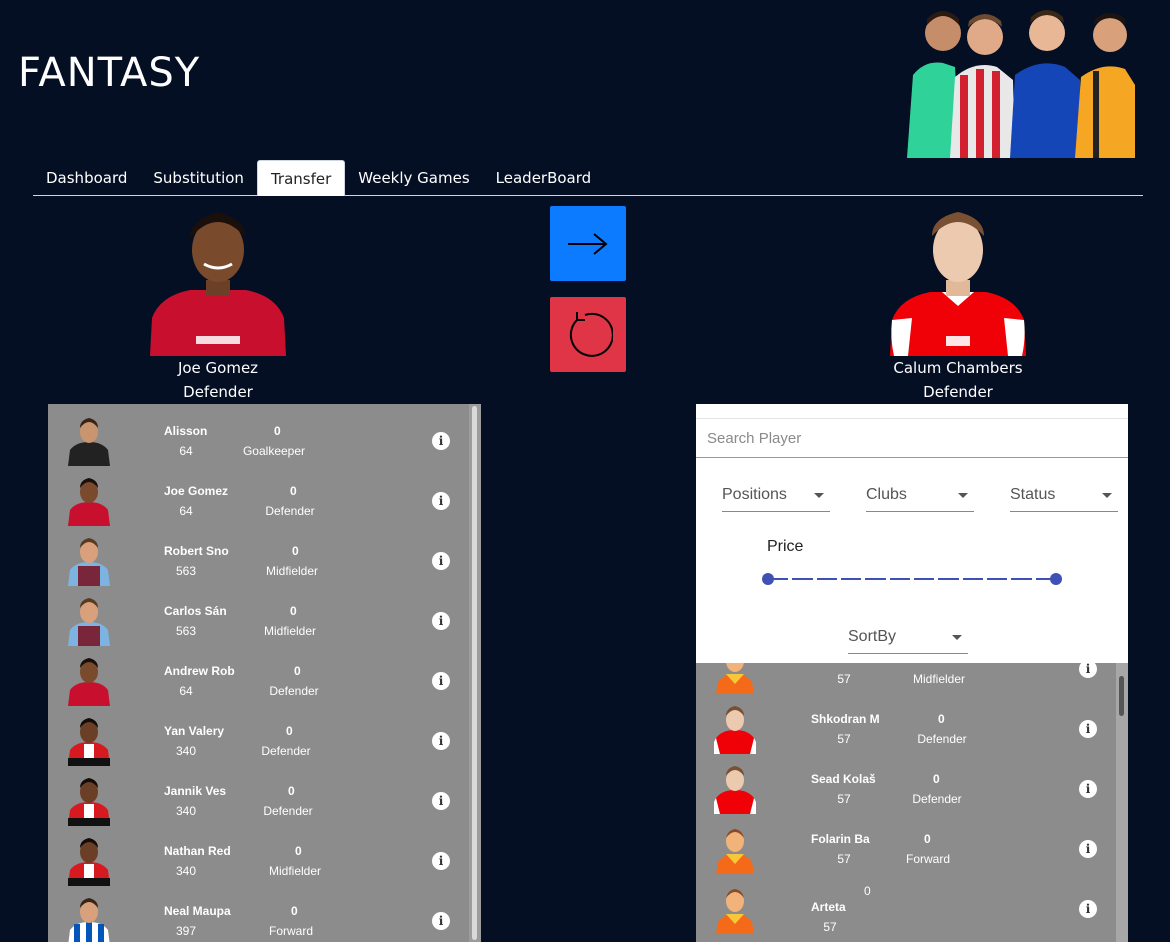  What do you see at coordinates (785, 546) in the screenshot?
I see `price-label: Price` at bounding box center [785, 546].